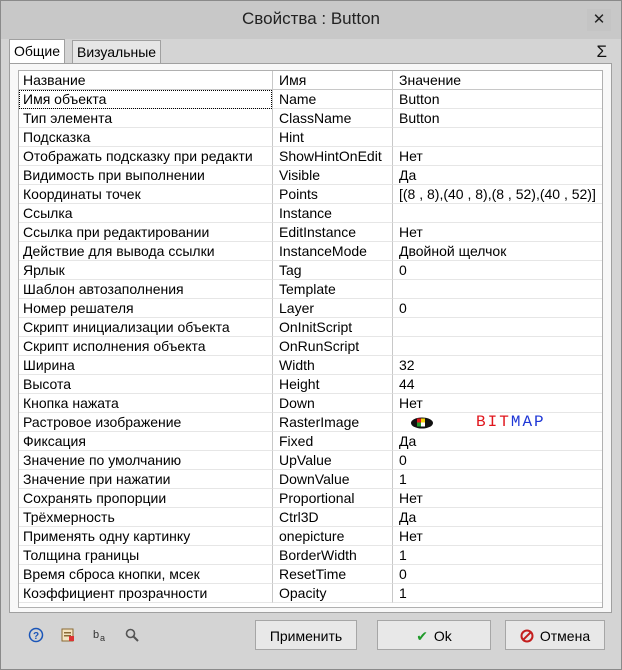 This screenshot has width=622, height=670. I want to click on property-title: Координаты точек, so click(145, 194).